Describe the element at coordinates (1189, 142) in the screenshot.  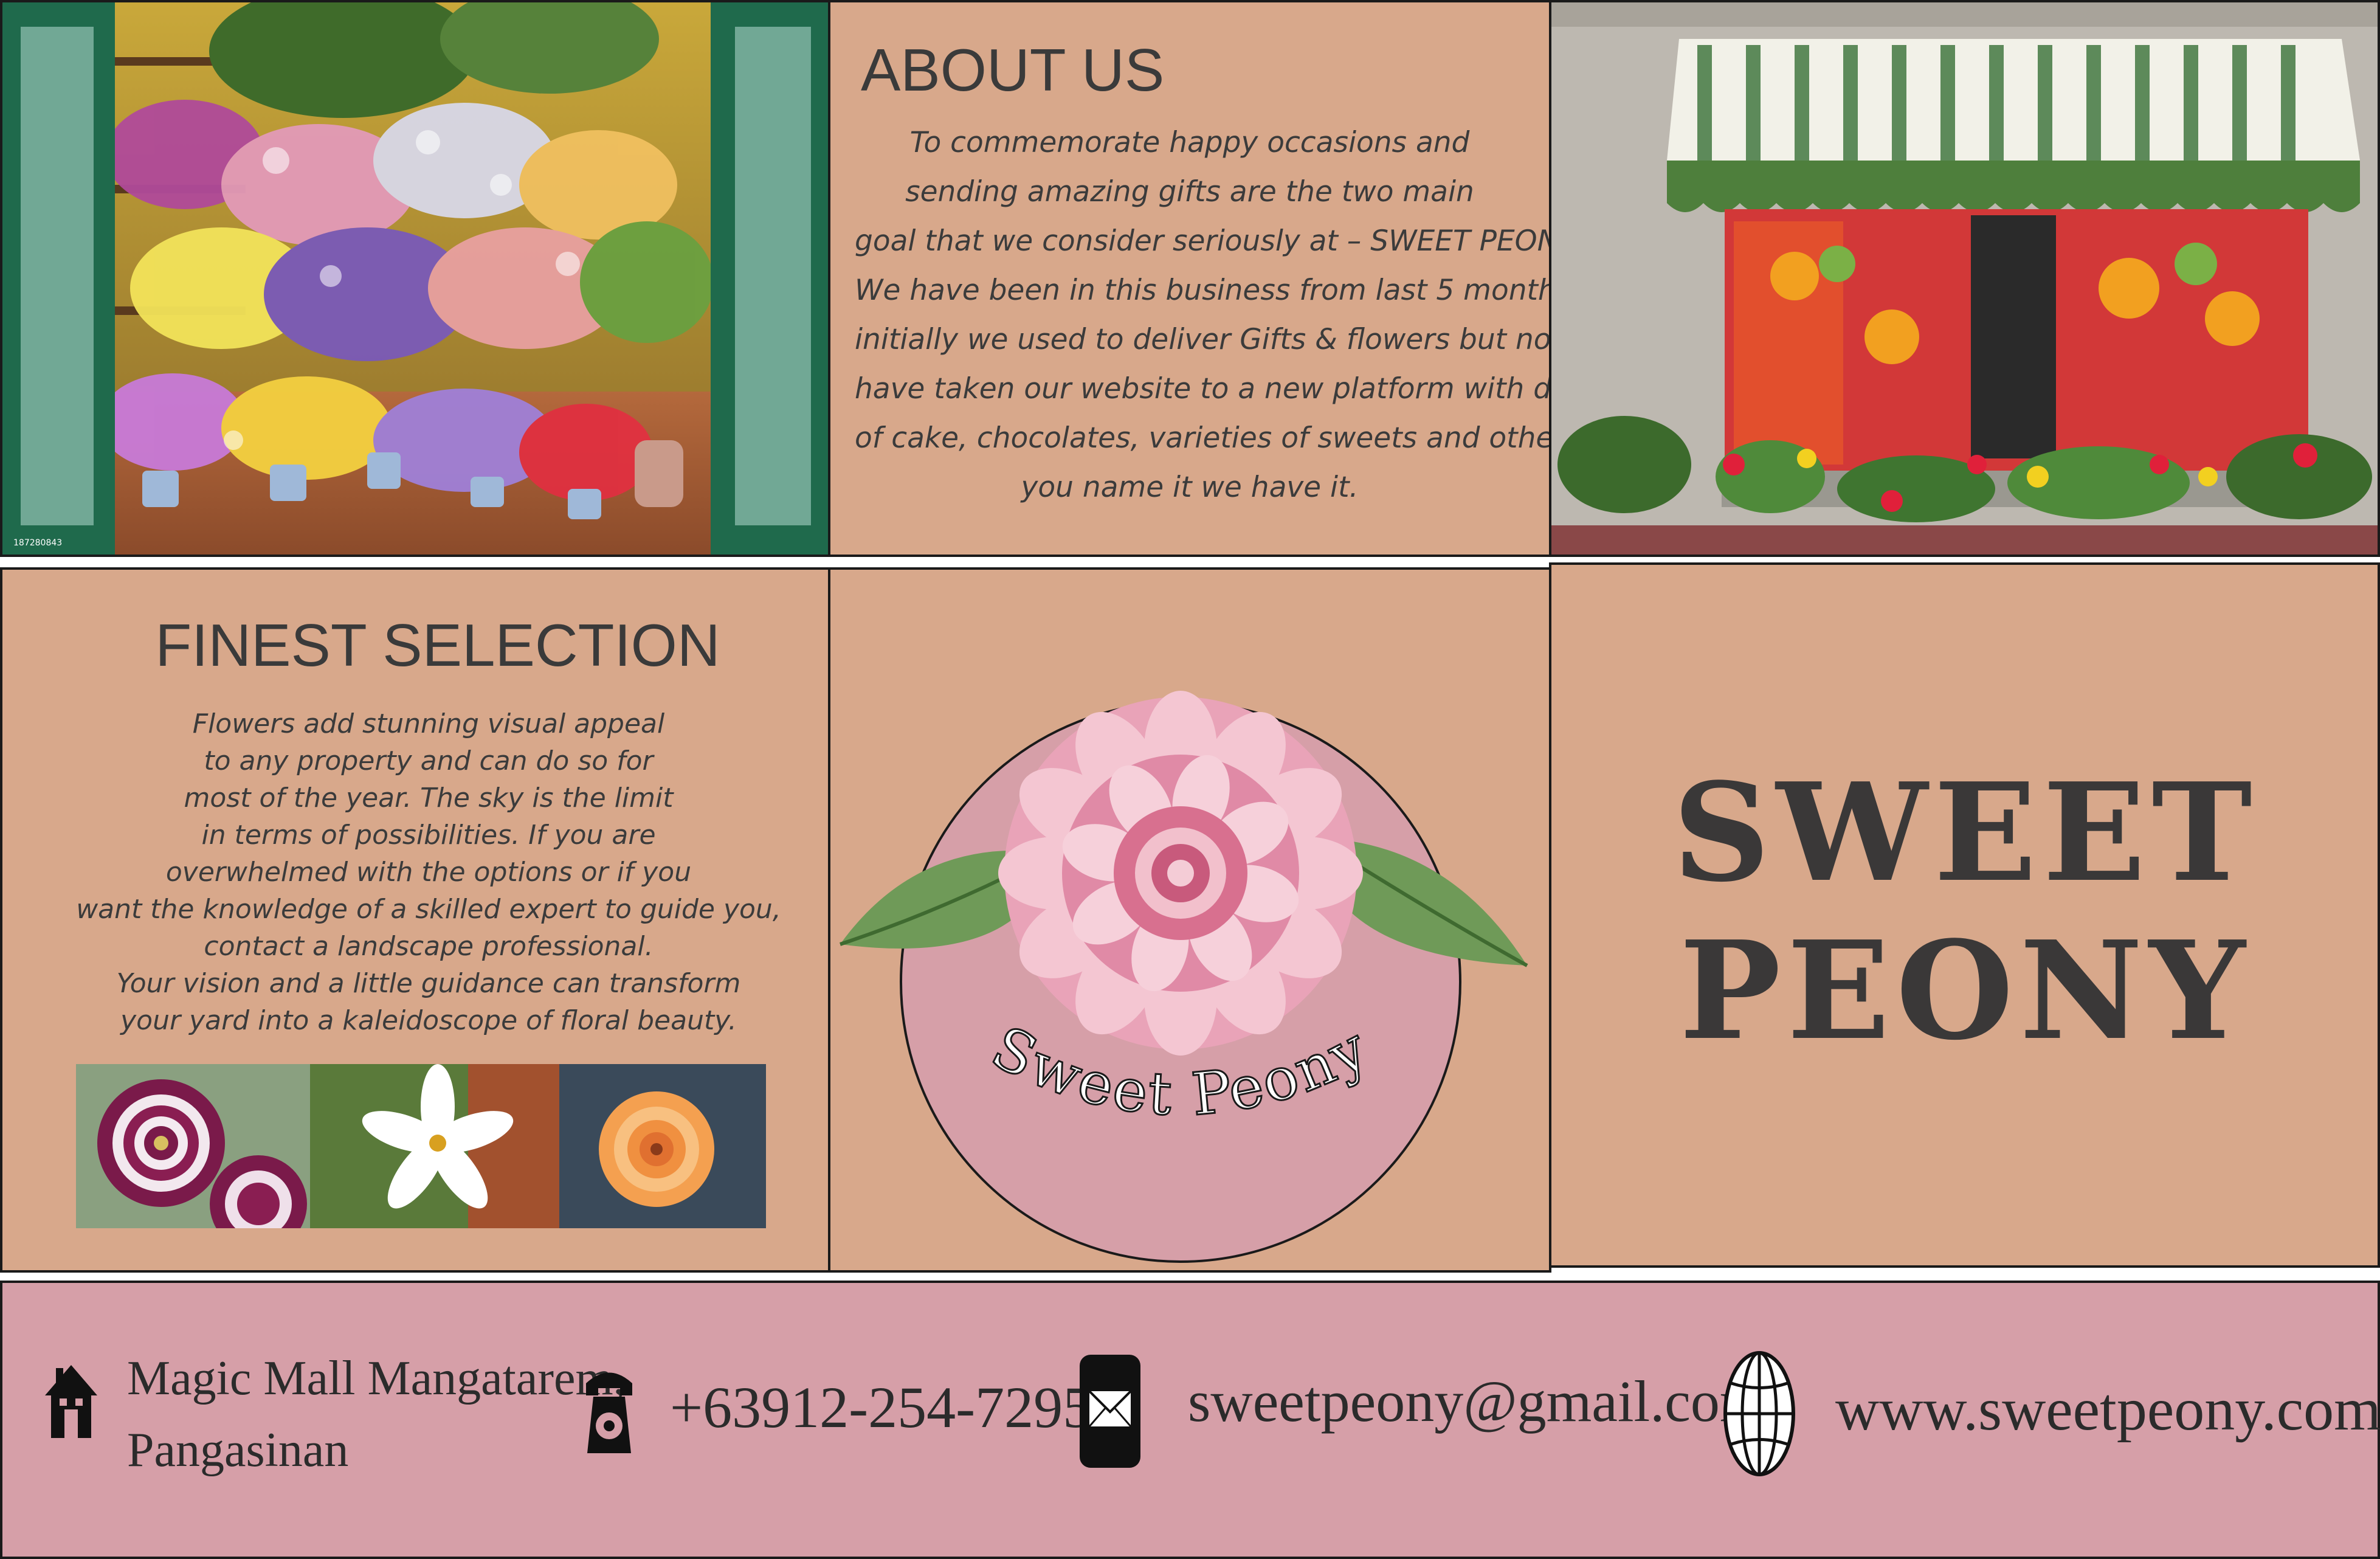
I see `about-line: To commemorate happy occasions and` at that location.